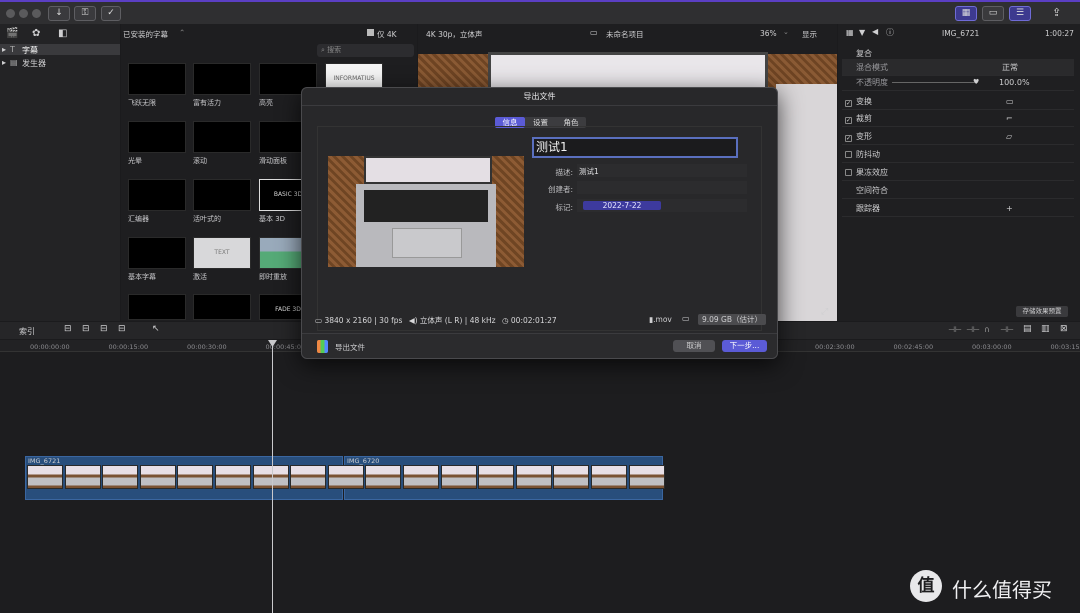  What do you see at coordinates (694, 346) in the screenshot?
I see `cancel-button: 取消` at bounding box center [694, 346].